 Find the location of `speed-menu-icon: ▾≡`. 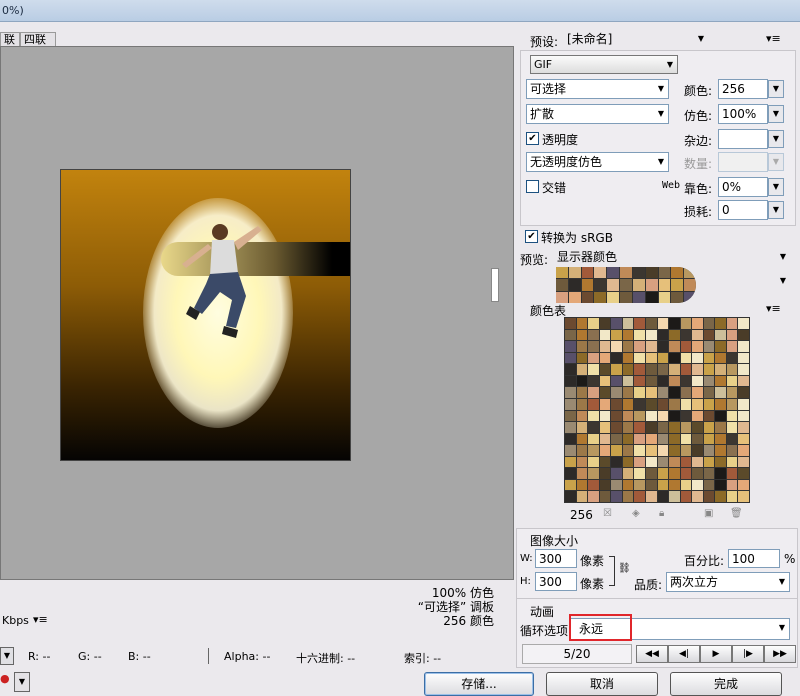

speed-menu-icon: ▾≡ is located at coordinates (40, 619).